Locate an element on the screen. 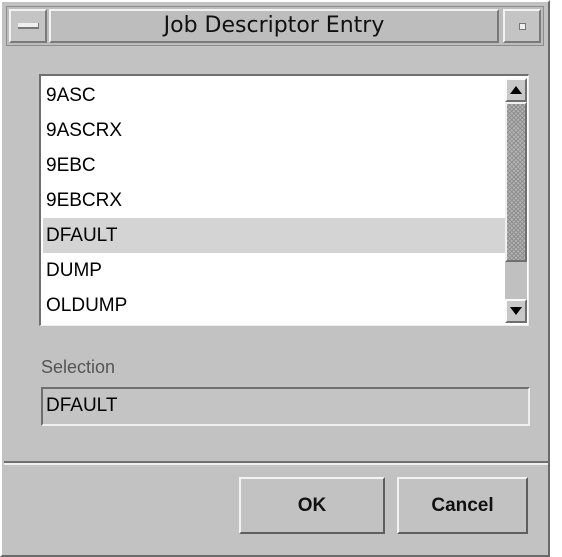 Image resolution: width=562 pixels, height=557 pixels. list-item: DUMP is located at coordinates (275, 270).